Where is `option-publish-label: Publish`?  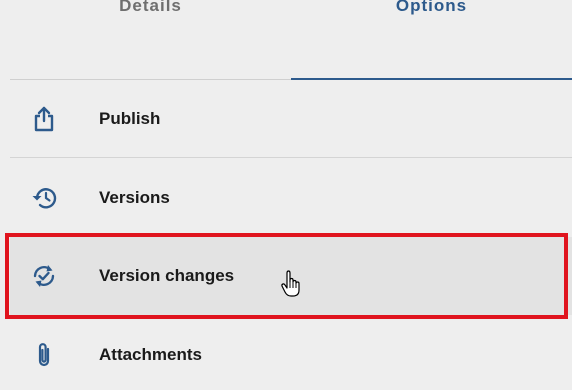 option-publish-label: Publish is located at coordinates (130, 118).